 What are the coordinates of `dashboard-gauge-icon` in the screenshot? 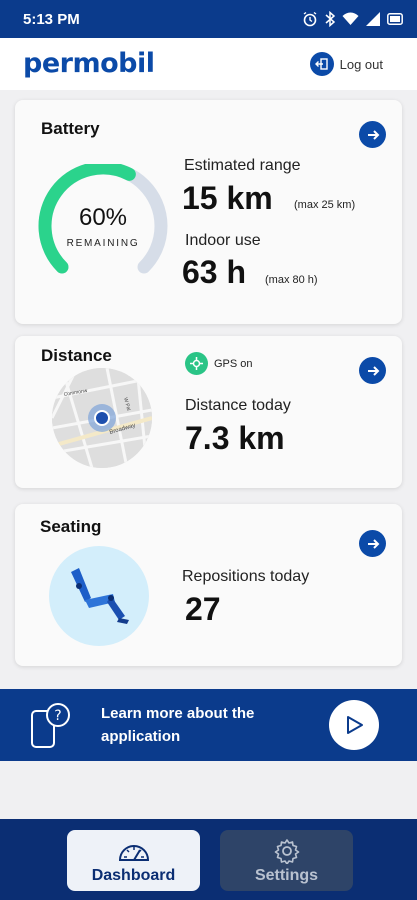 It's located at (133, 853).